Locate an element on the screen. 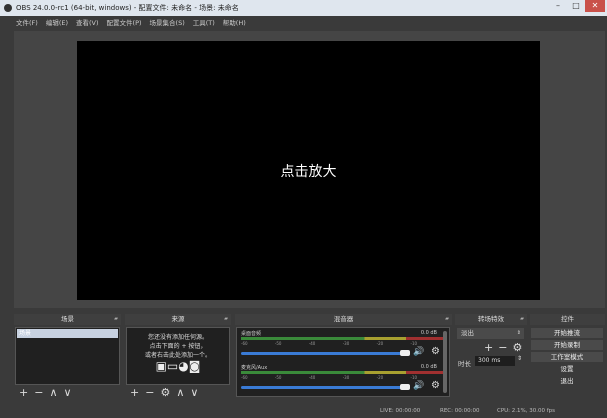  cpu-fps: CPU: 2.1%, 30.00 fps is located at coordinates (526, 411).